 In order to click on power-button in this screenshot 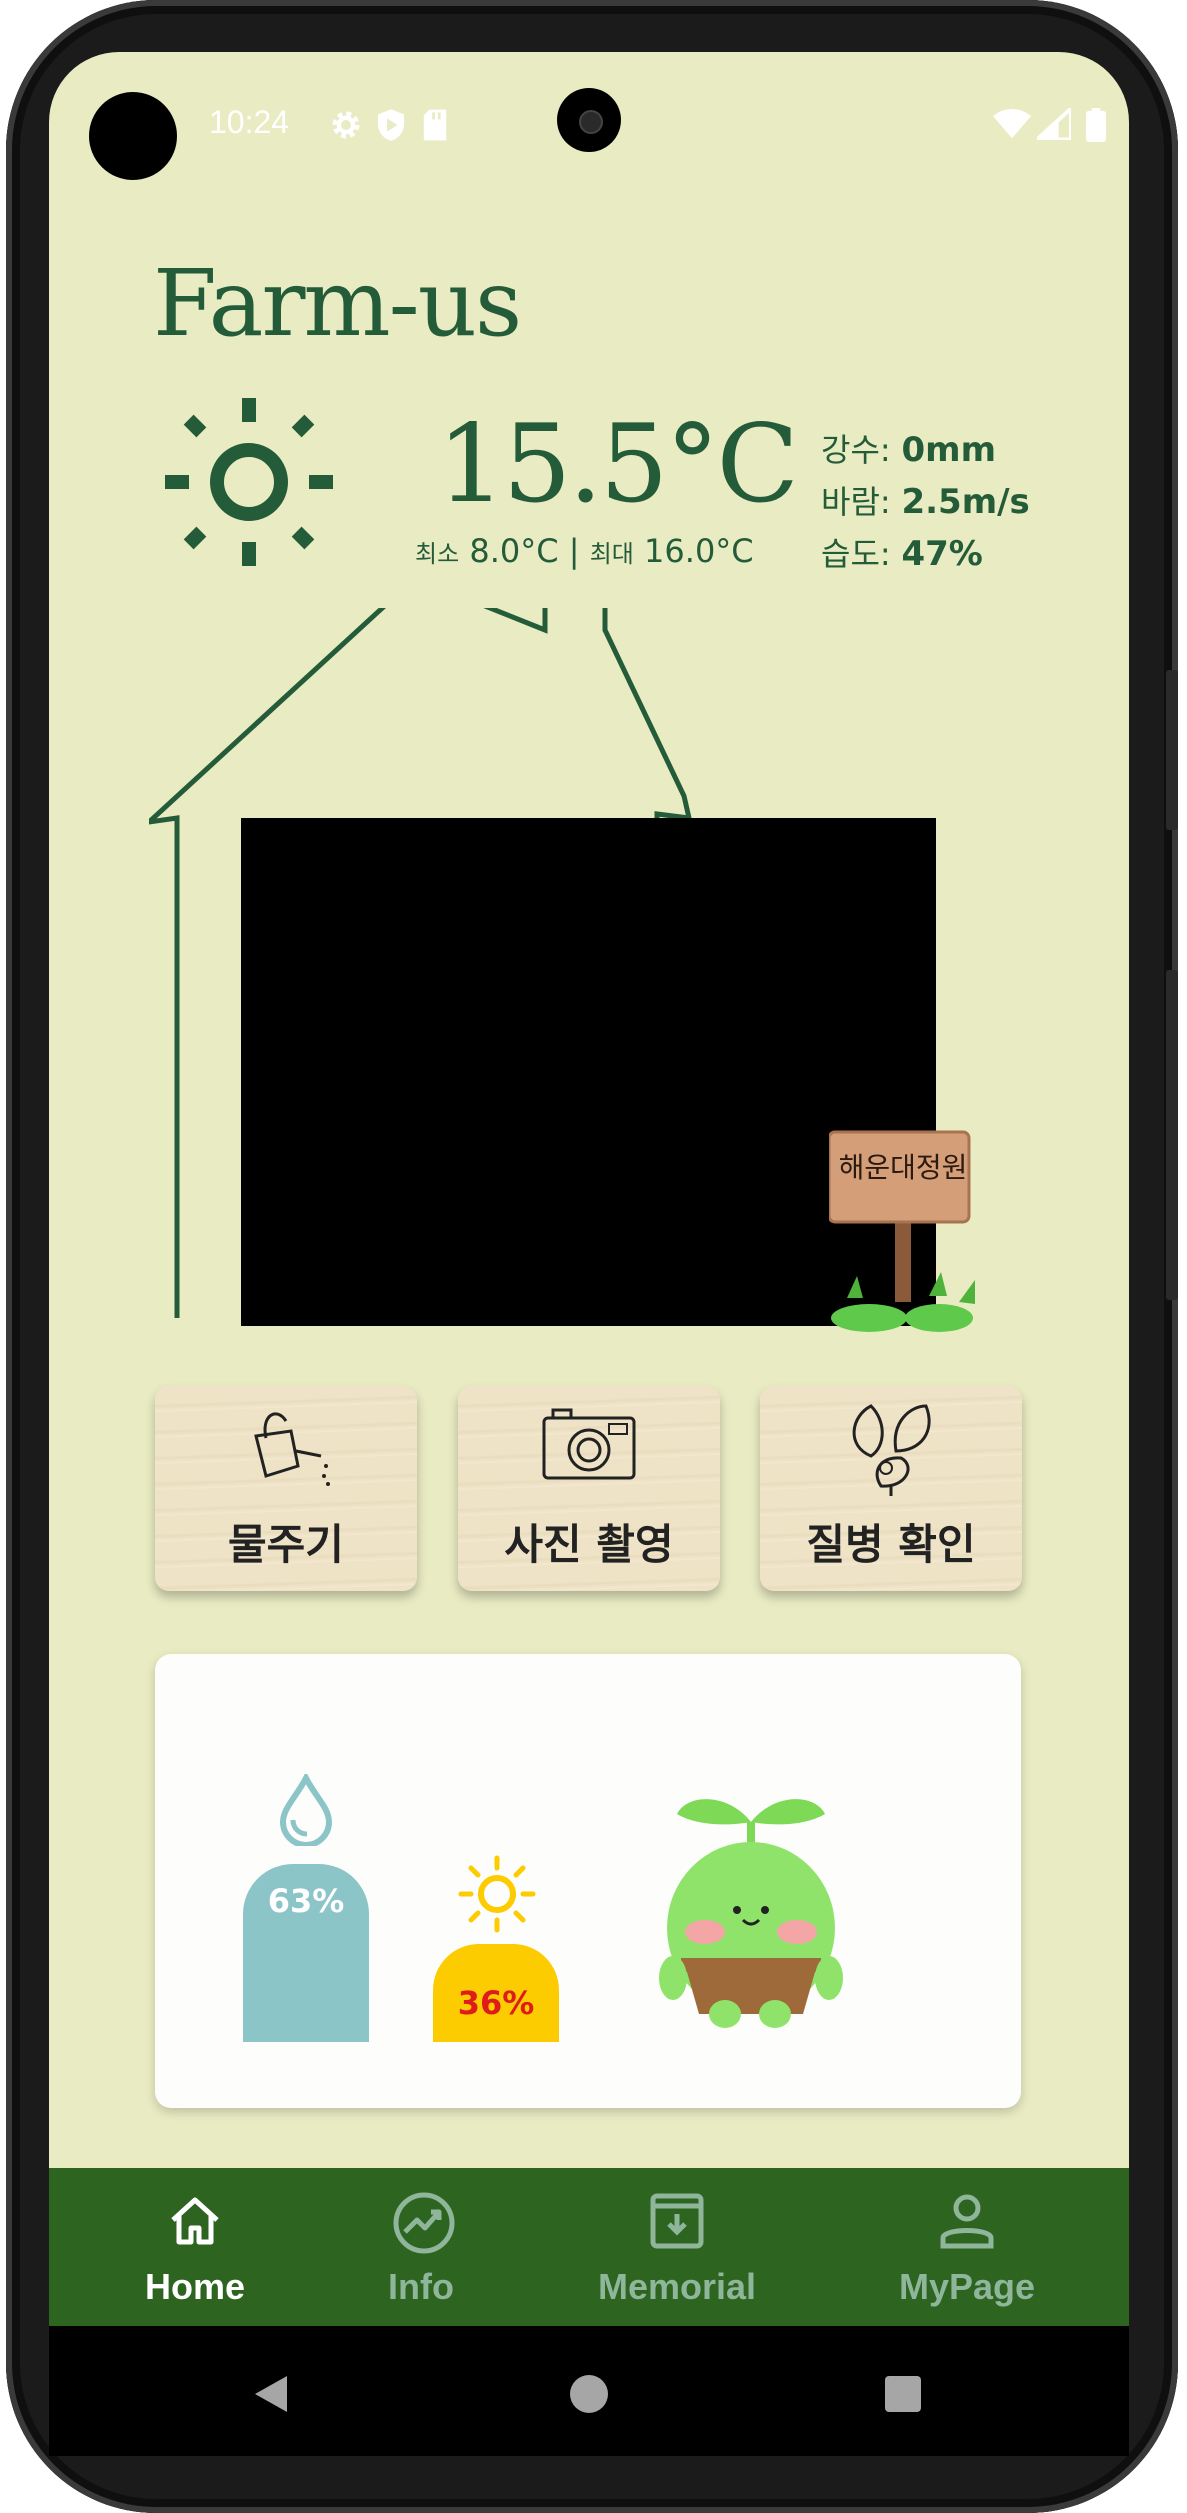, I will do `click(1172, 1135)`.